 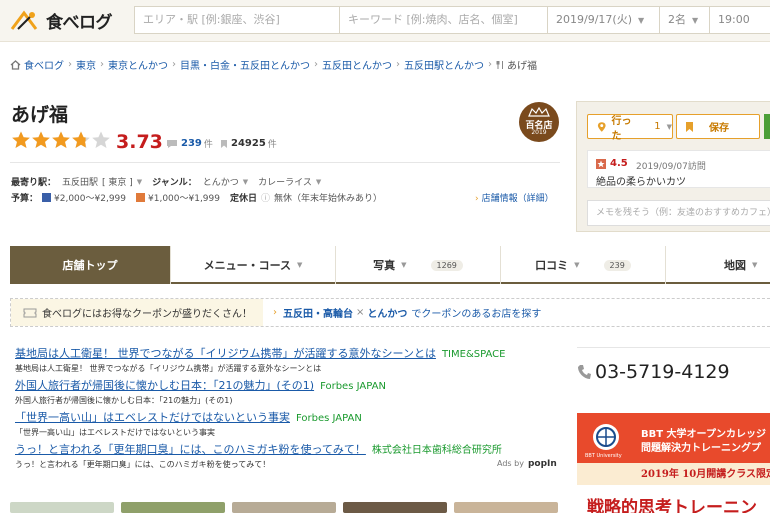 I want to click on breadcrumb-item: 食べログ, so click(x=44, y=64).